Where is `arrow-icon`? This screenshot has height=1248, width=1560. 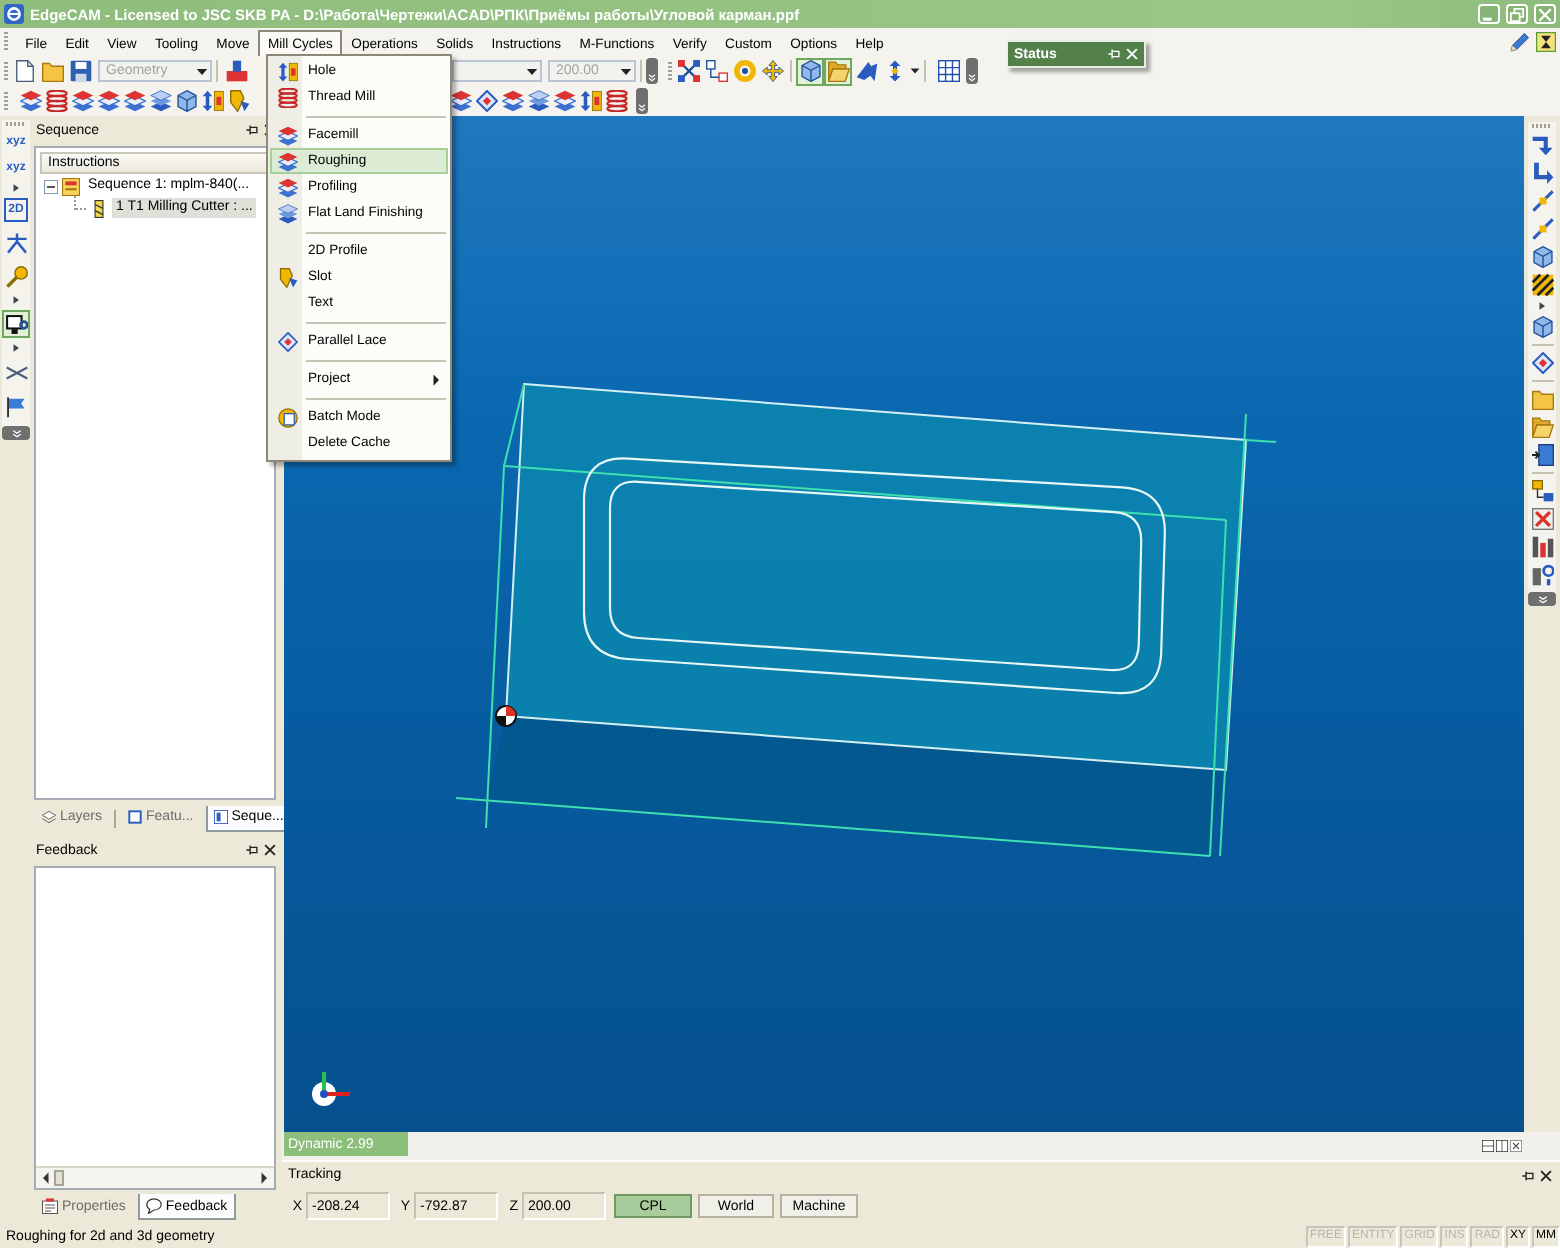
arrow-icon is located at coordinates (866, 71).